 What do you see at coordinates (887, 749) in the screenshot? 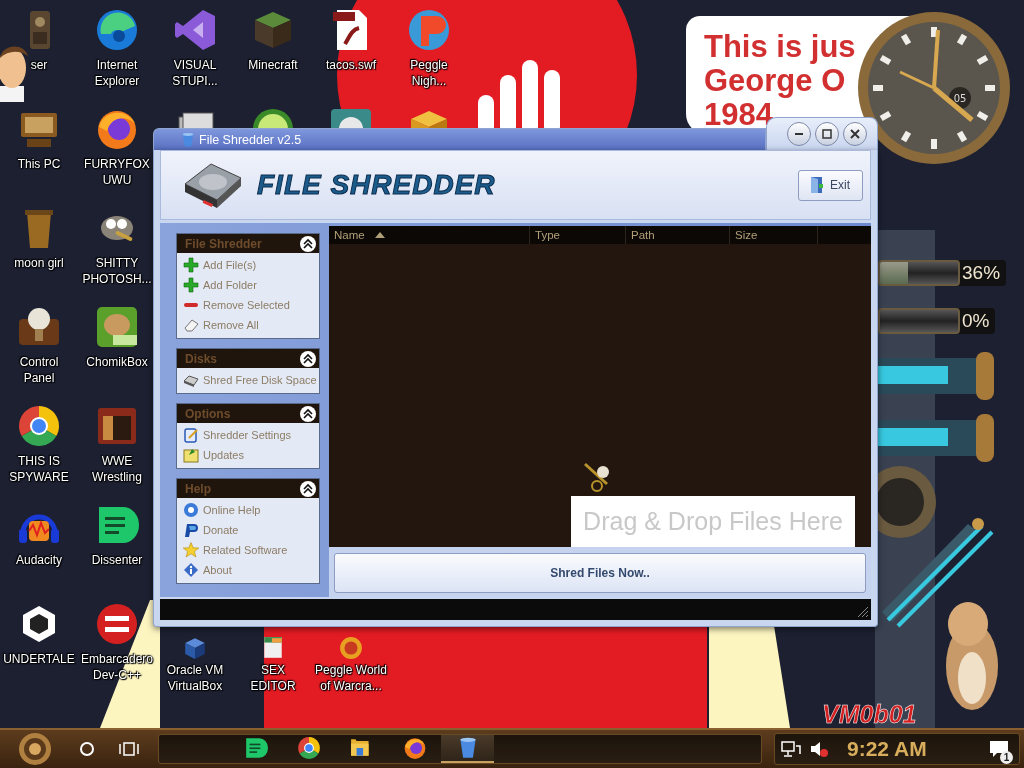
I see `clock-time: 9:22 AM` at bounding box center [887, 749].